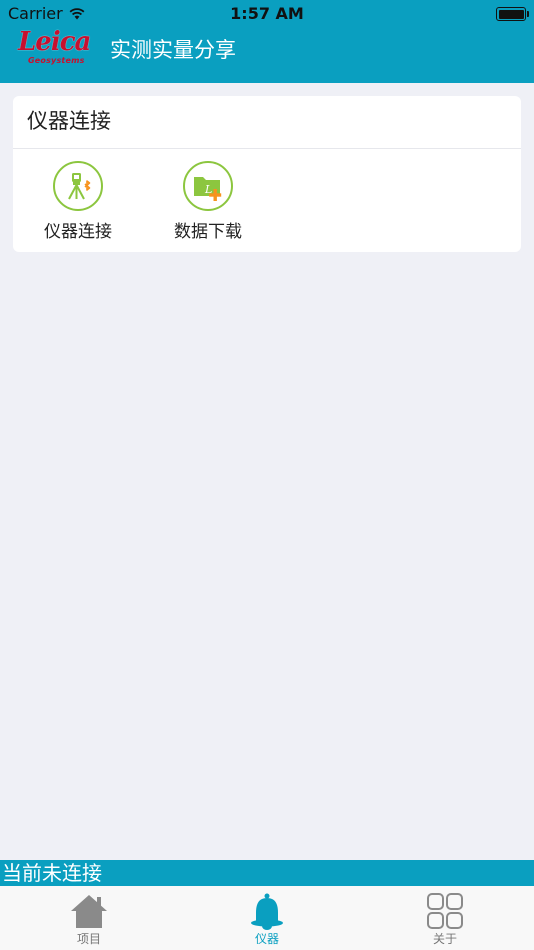  I want to click on instrument-connect-button: 仪器连接, so click(78, 203).